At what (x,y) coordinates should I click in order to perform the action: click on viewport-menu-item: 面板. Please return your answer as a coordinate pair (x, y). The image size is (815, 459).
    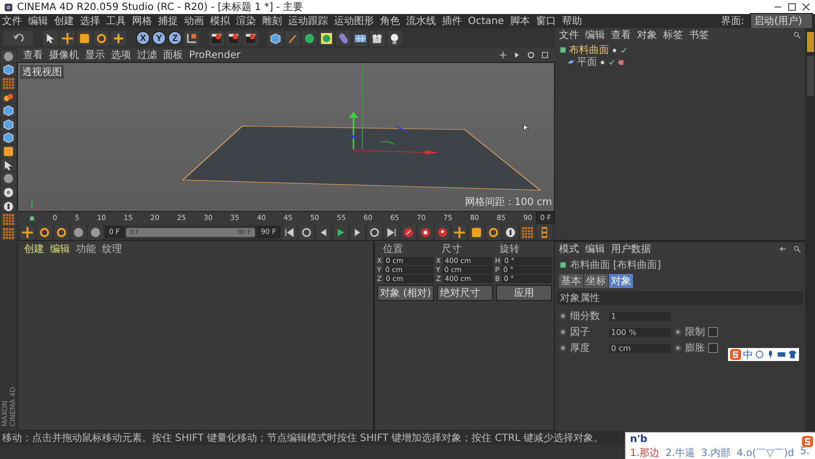
    Looking at the image, I should click on (173, 55).